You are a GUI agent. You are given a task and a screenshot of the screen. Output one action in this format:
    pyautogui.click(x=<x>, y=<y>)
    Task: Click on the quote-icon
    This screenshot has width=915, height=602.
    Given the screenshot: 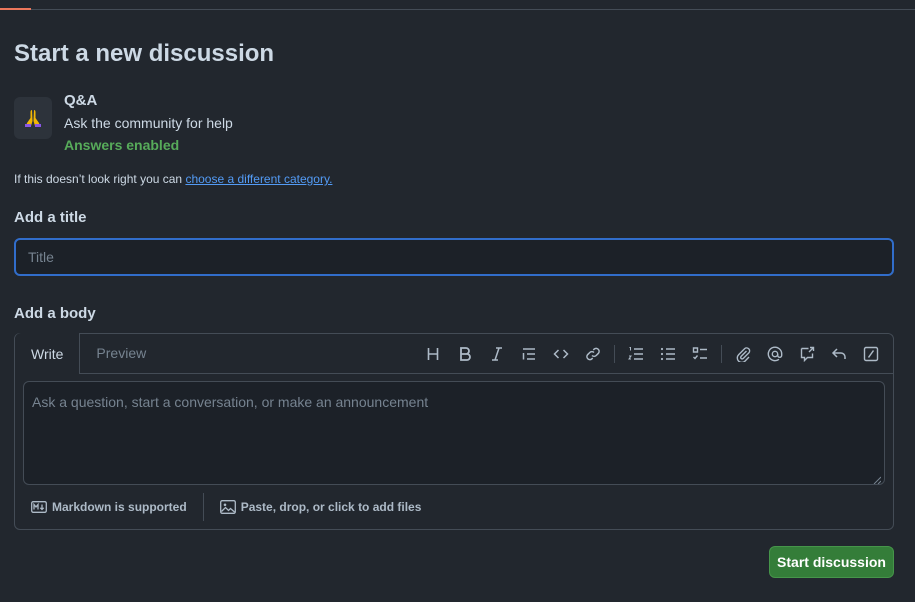 What is the action you would take?
    pyautogui.click(x=528, y=354)
    